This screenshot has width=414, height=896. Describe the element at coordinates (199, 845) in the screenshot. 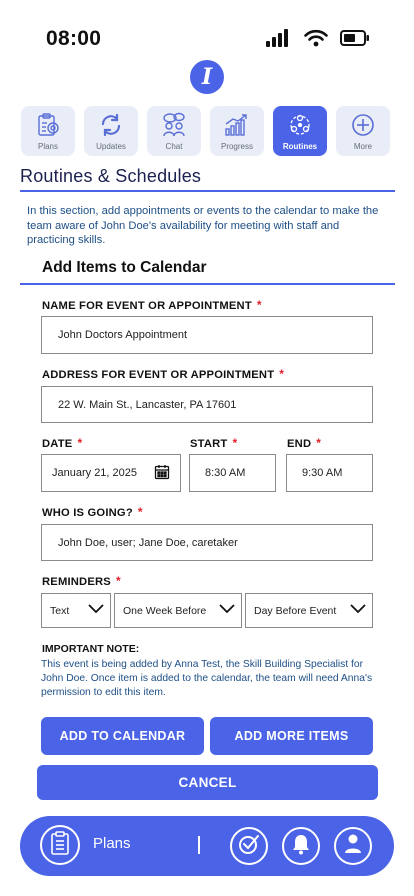

I see `bottom-nav-divider` at that location.